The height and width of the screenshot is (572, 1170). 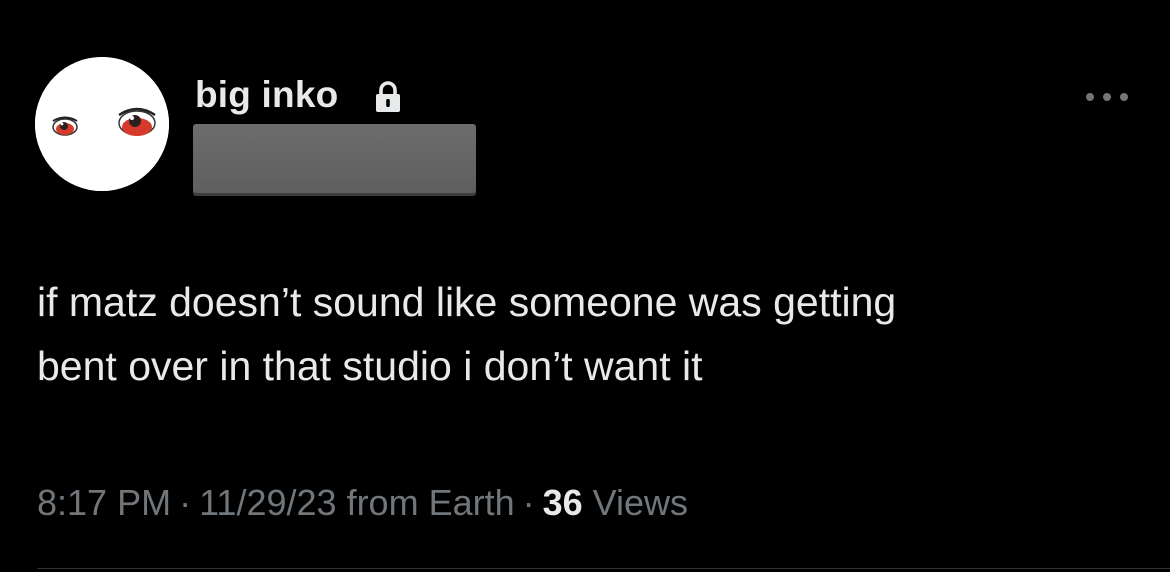 I want to click on lock-icon, so click(x=388, y=97).